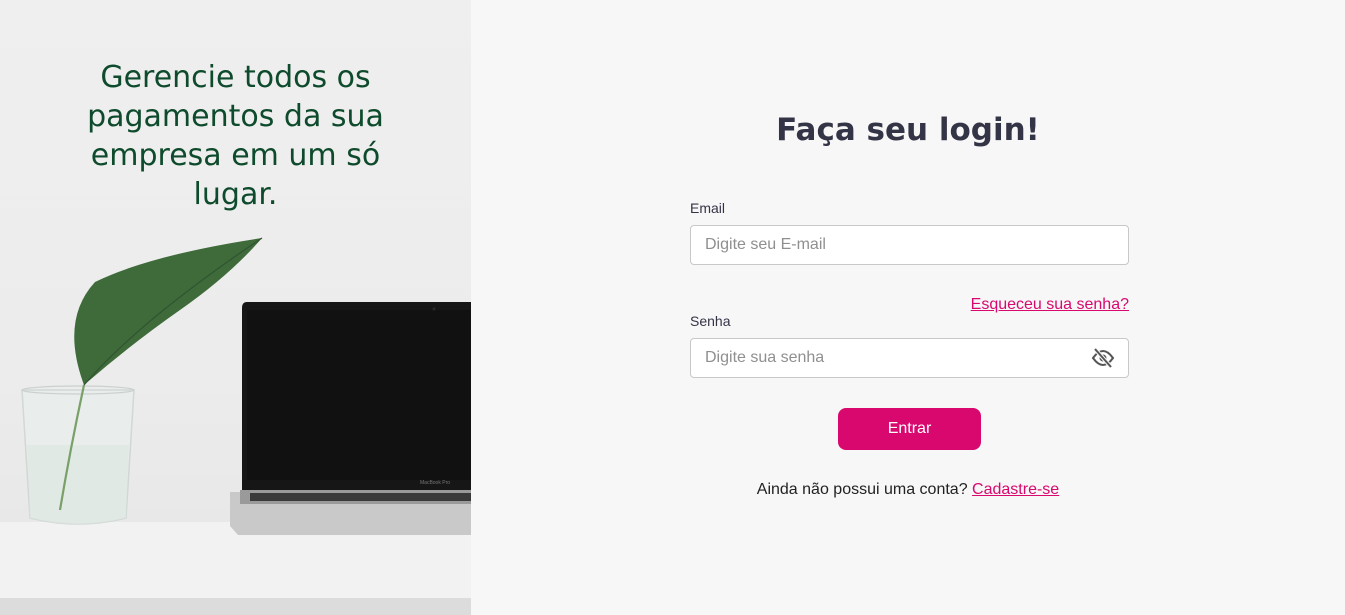 The image size is (1345, 615). Describe the element at coordinates (1103, 358) in the screenshot. I see `eye-off-icon` at that location.